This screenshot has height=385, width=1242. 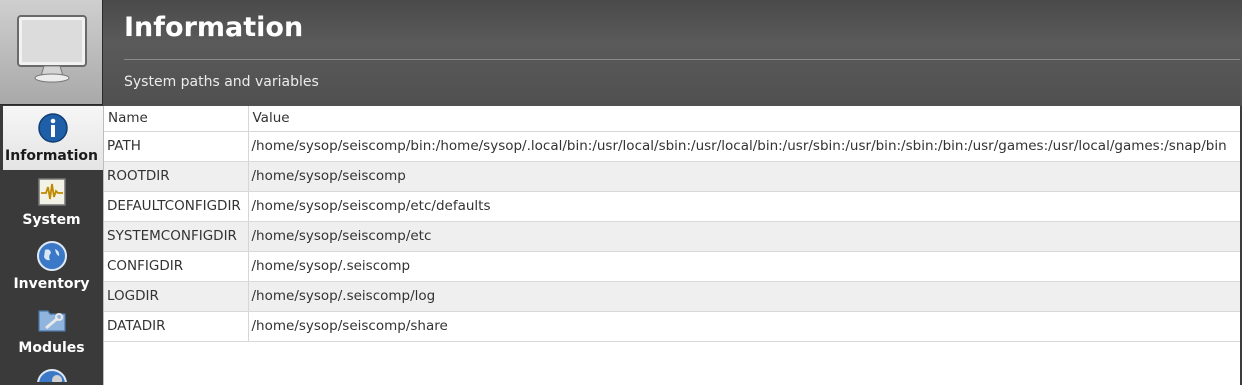 I want to click on folder-tools-icon, so click(x=51, y=321).